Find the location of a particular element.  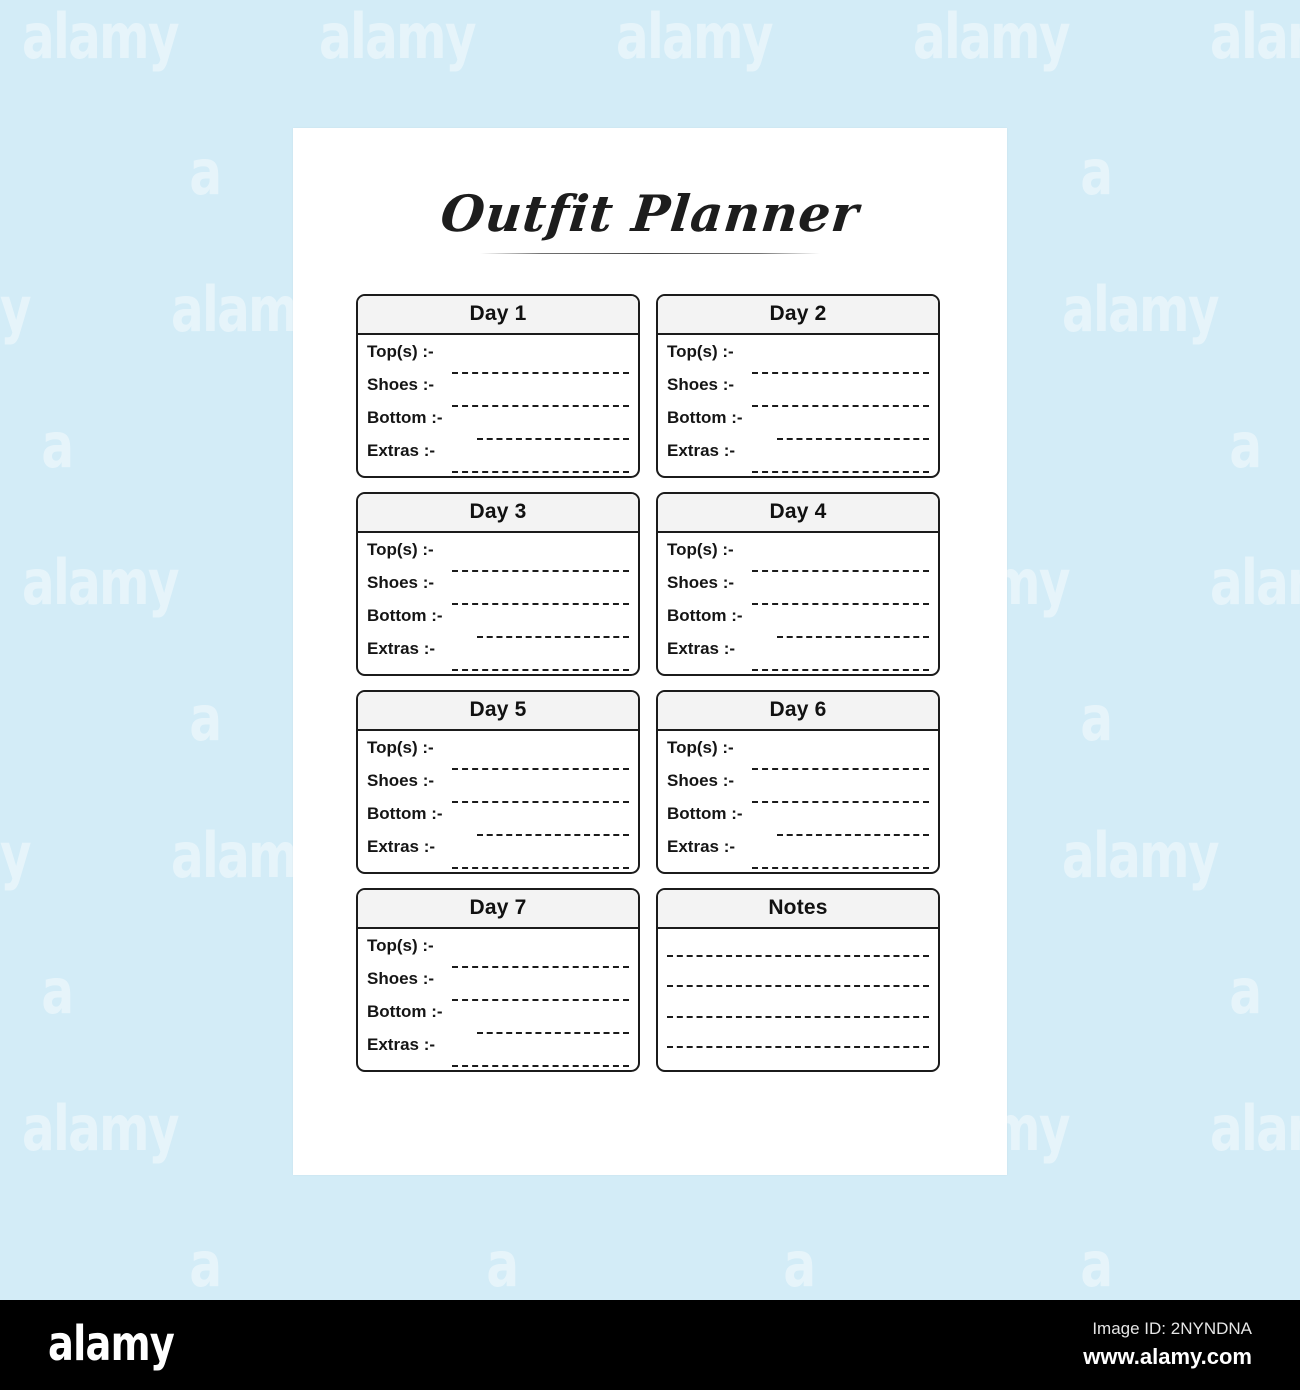

alamy-logo: alamy is located at coordinates (111, 1344).